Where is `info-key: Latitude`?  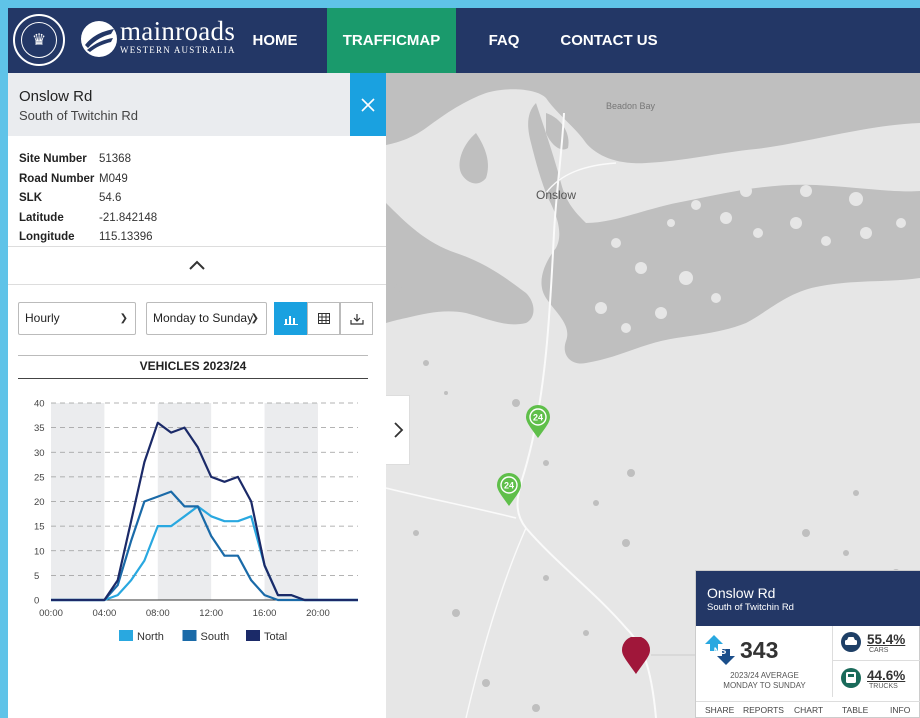
info-key: Latitude is located at coordinates (41, 217).